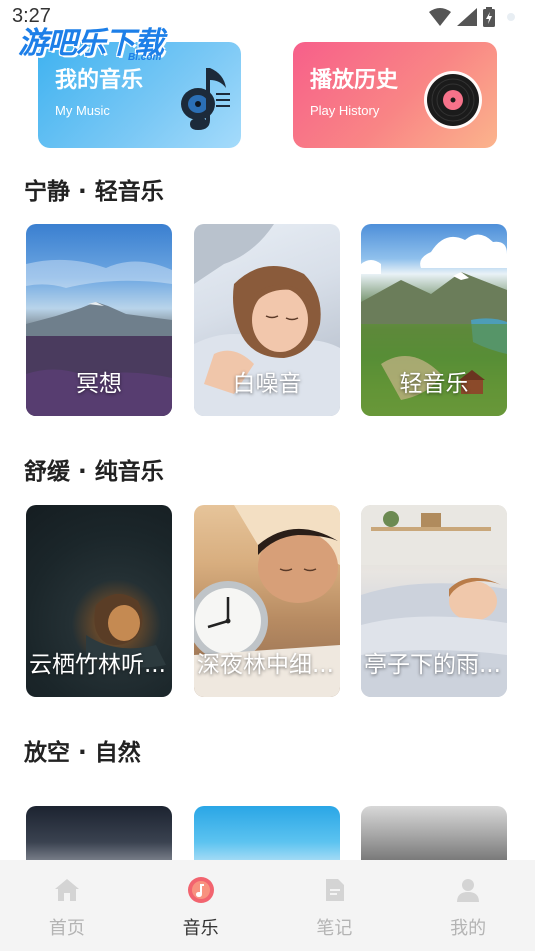 The image size is (535, 951). I want to click on tile-meditation: 冥想, so click(99, 320).